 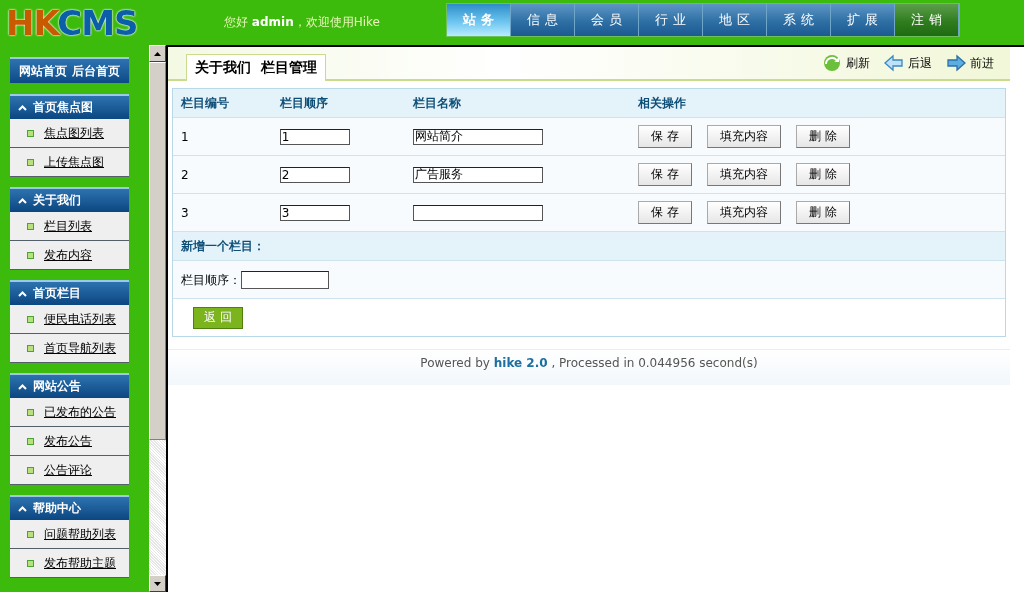 What do you see at coordinates (832, 63) in the screenshot?
I see `refresh-icon` at bounding box center [832, 63].